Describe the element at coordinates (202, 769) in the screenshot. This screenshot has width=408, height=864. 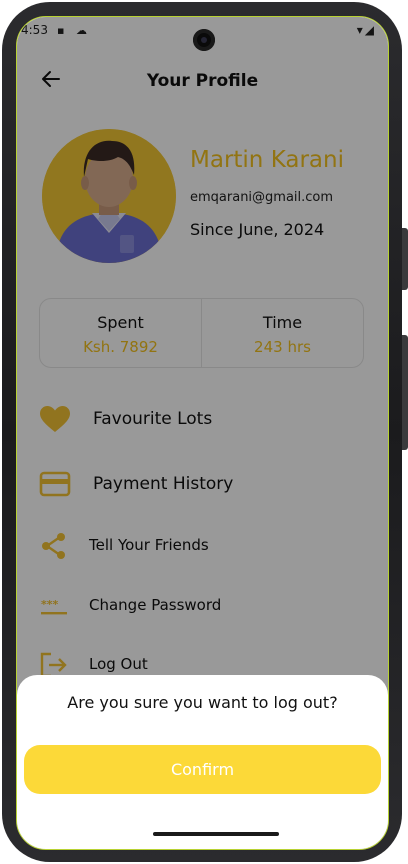
I see `confirm-button: Confirm` at that location.